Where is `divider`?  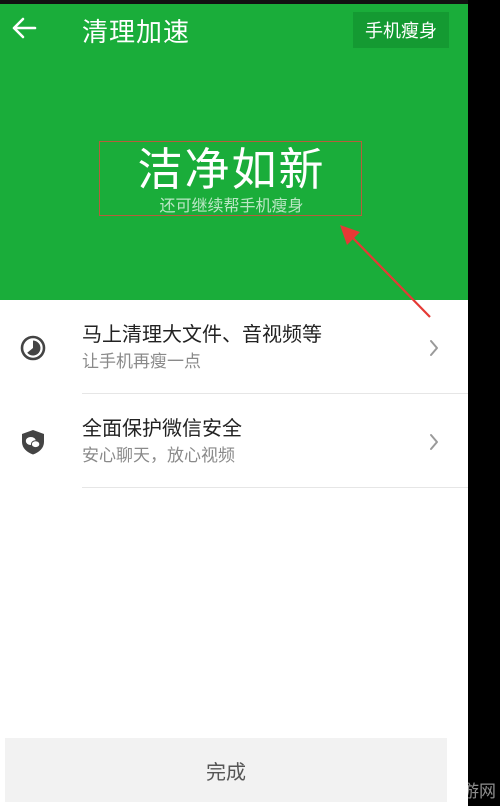 divider is located at coordinates (275, 487).